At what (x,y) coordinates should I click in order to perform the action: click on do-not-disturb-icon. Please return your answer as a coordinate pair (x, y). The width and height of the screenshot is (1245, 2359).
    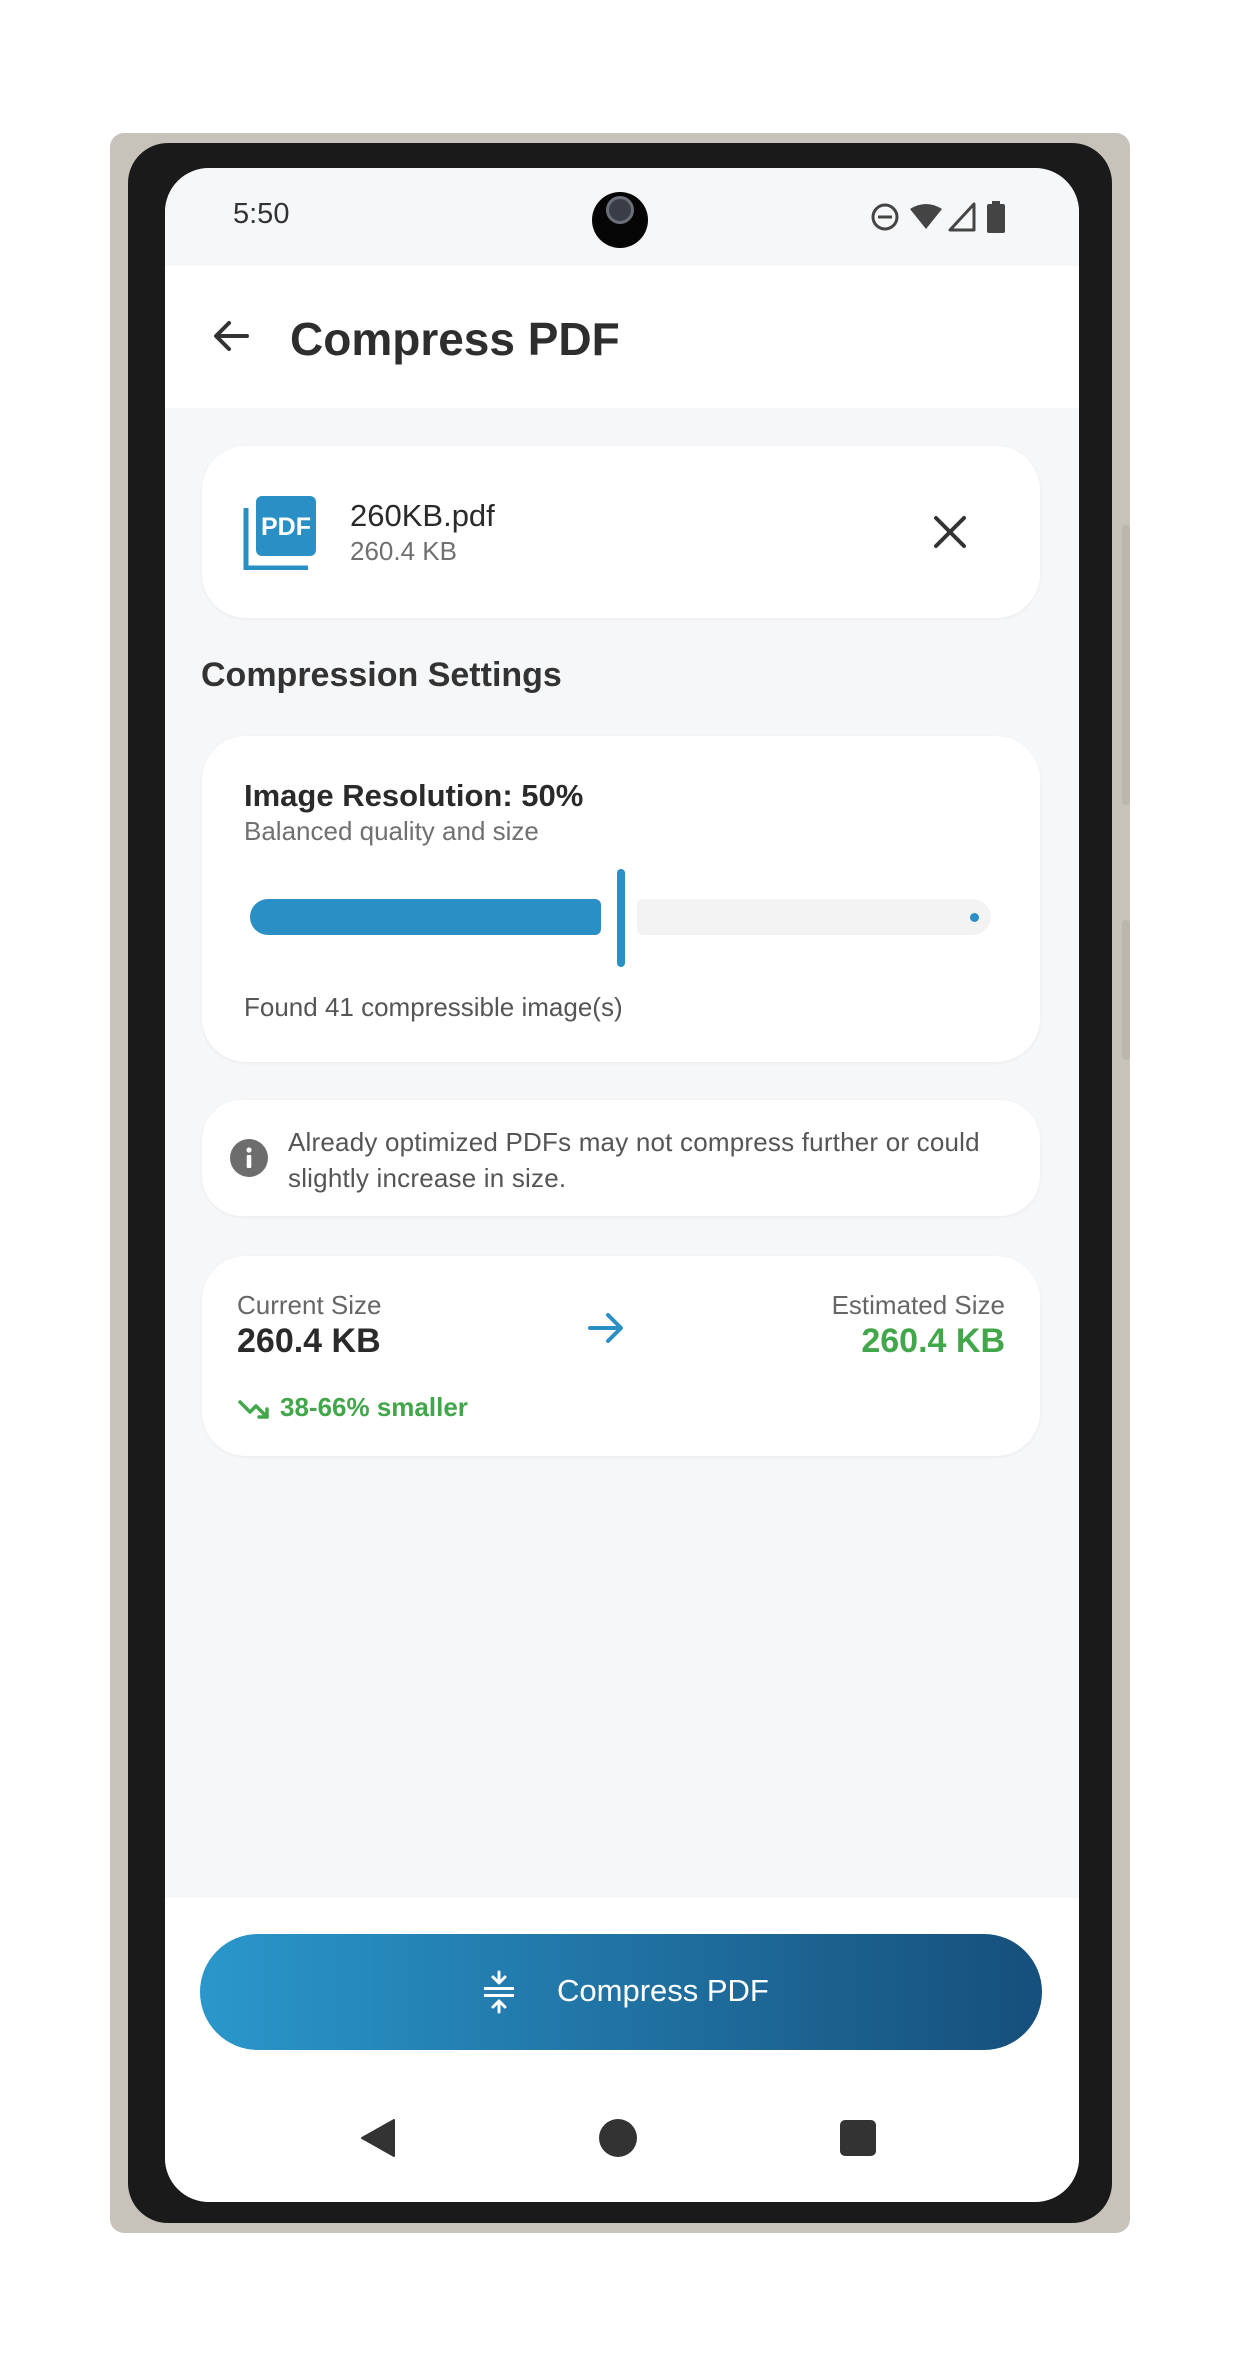
    Looking at the image, I should click on (885, 217).